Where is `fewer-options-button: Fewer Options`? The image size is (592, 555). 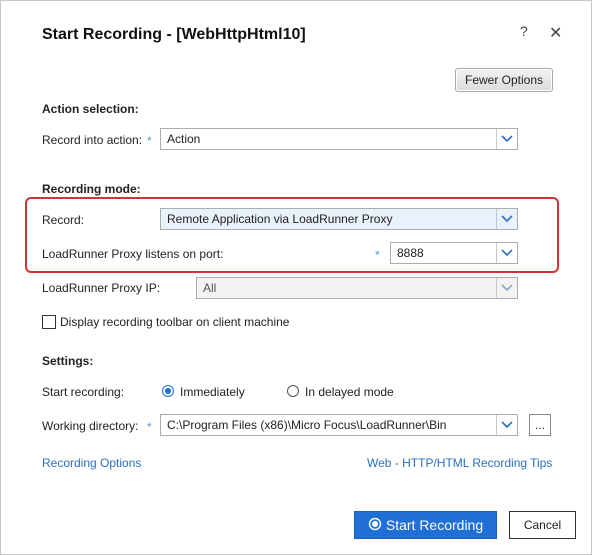
fewer-options-button: Fewer Options is located at coordinates (504, 80).